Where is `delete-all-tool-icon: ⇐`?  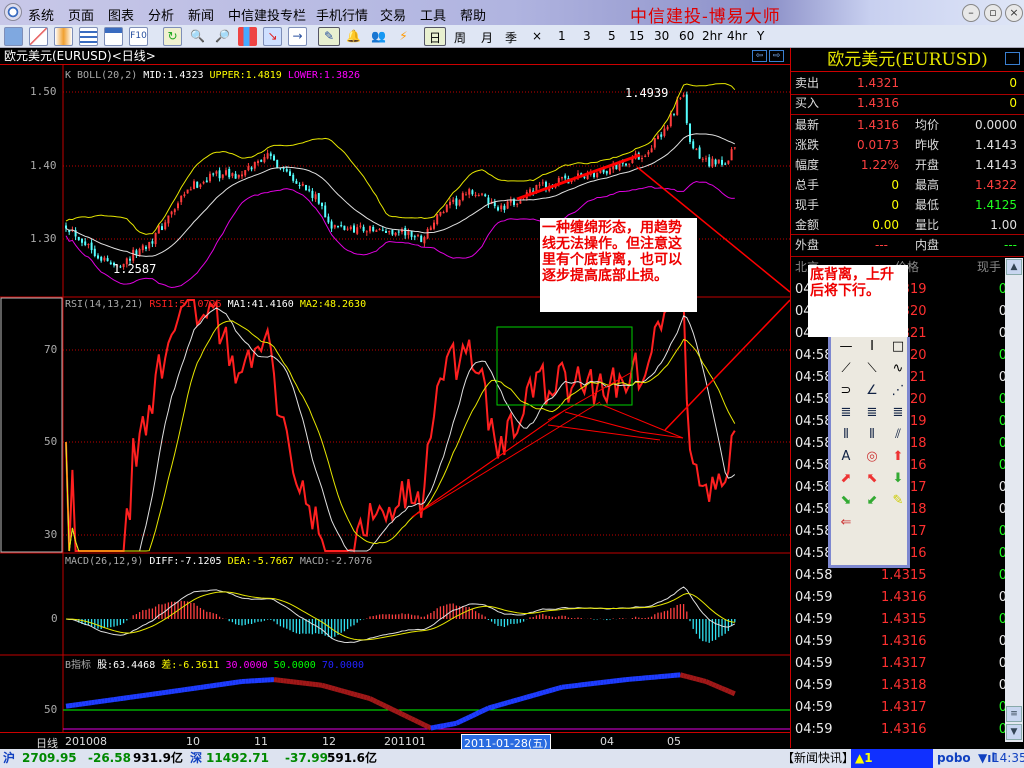 delete-all-tool-icon: ⇐ is located at coordinates (846, 523).